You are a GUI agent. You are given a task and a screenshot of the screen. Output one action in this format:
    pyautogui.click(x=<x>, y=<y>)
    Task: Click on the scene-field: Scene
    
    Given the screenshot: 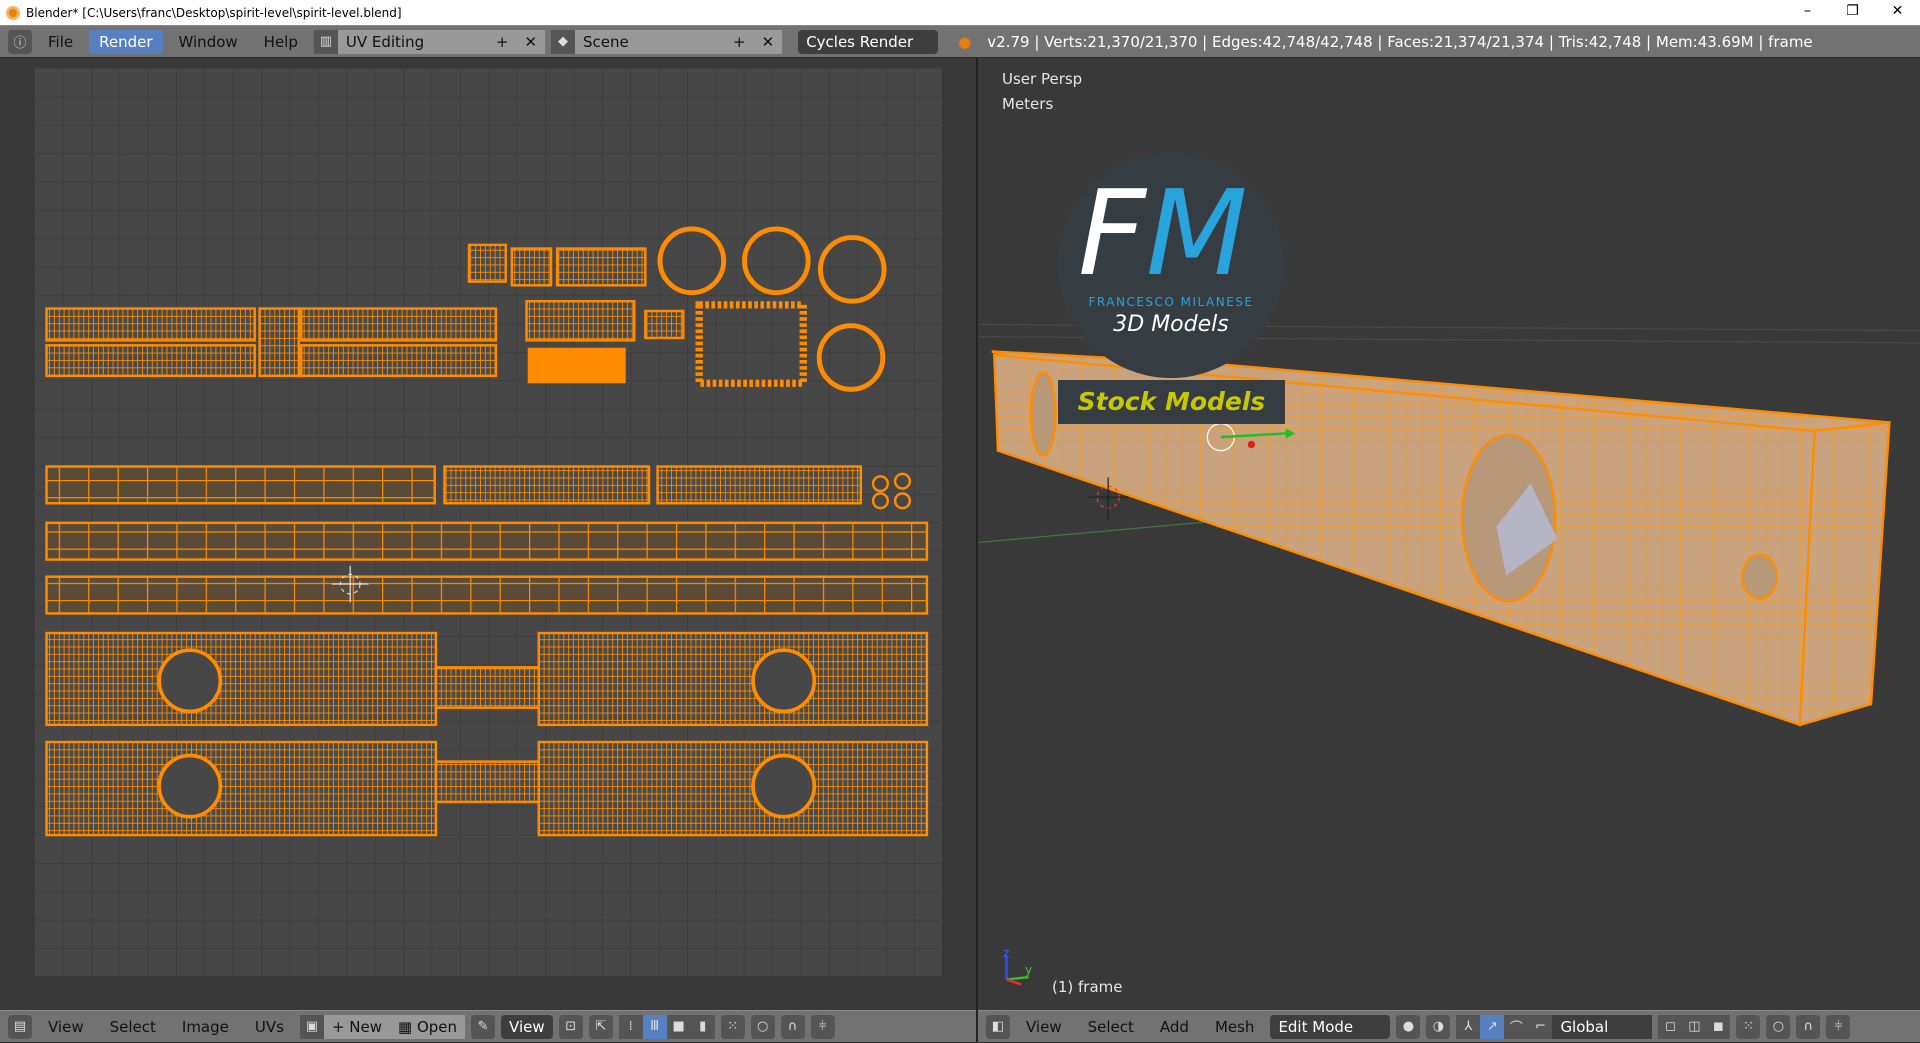 What is the action you would take?
    pyautogui.click(x=650, y=41)
    